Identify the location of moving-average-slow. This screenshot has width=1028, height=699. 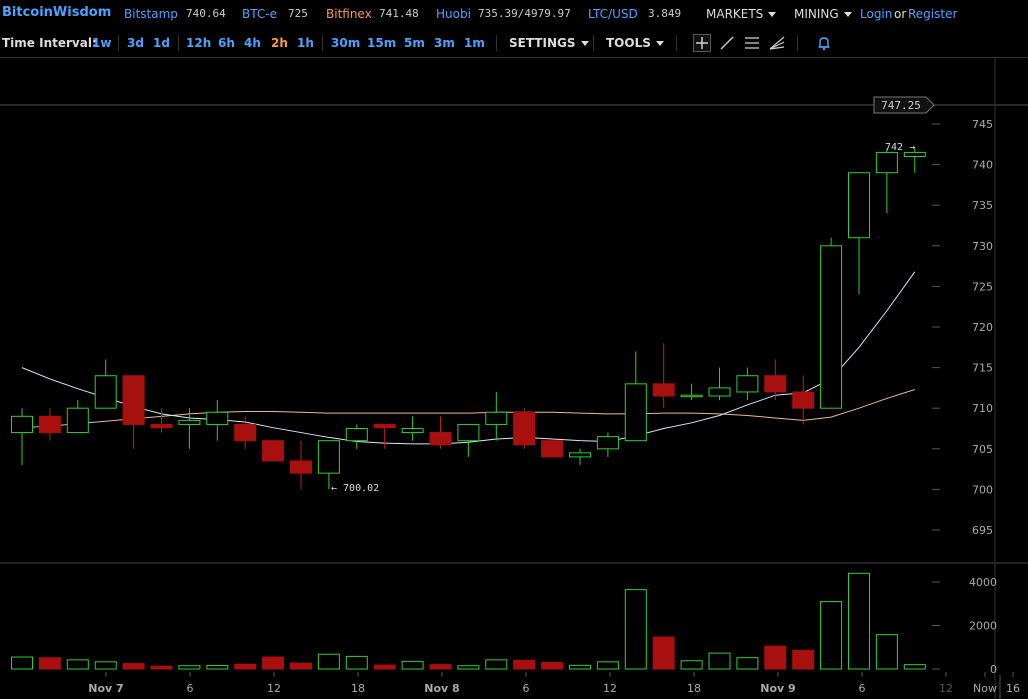
(468, 409).